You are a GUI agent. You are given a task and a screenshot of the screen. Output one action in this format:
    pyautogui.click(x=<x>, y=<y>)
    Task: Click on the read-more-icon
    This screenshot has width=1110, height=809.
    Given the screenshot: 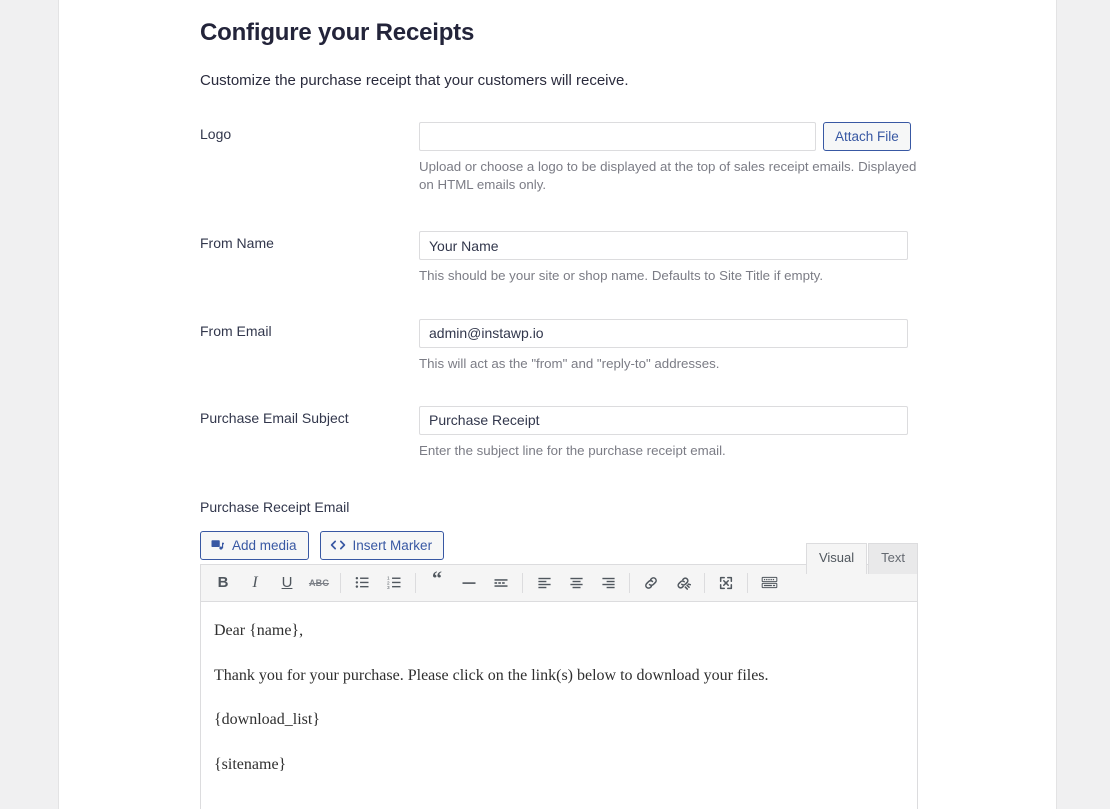 What is the action you would take?
    pyautogui.click(x=501, y=583)
    